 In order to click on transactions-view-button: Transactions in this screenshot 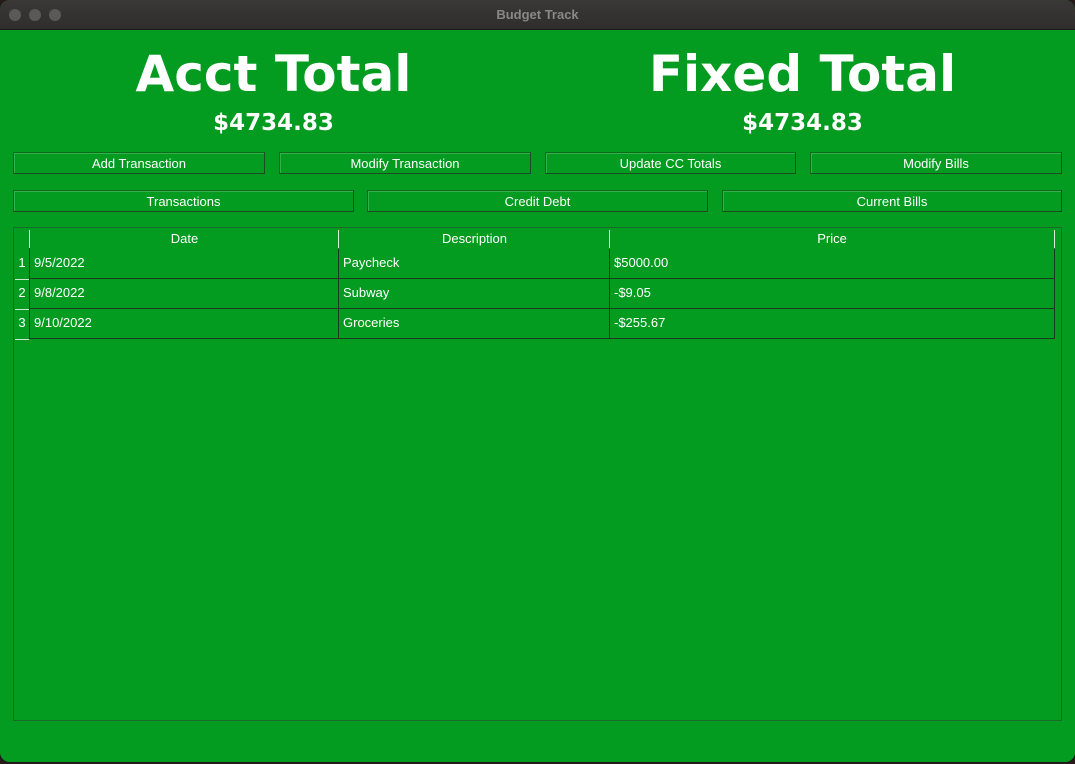, I will do `click(183, 201)`.